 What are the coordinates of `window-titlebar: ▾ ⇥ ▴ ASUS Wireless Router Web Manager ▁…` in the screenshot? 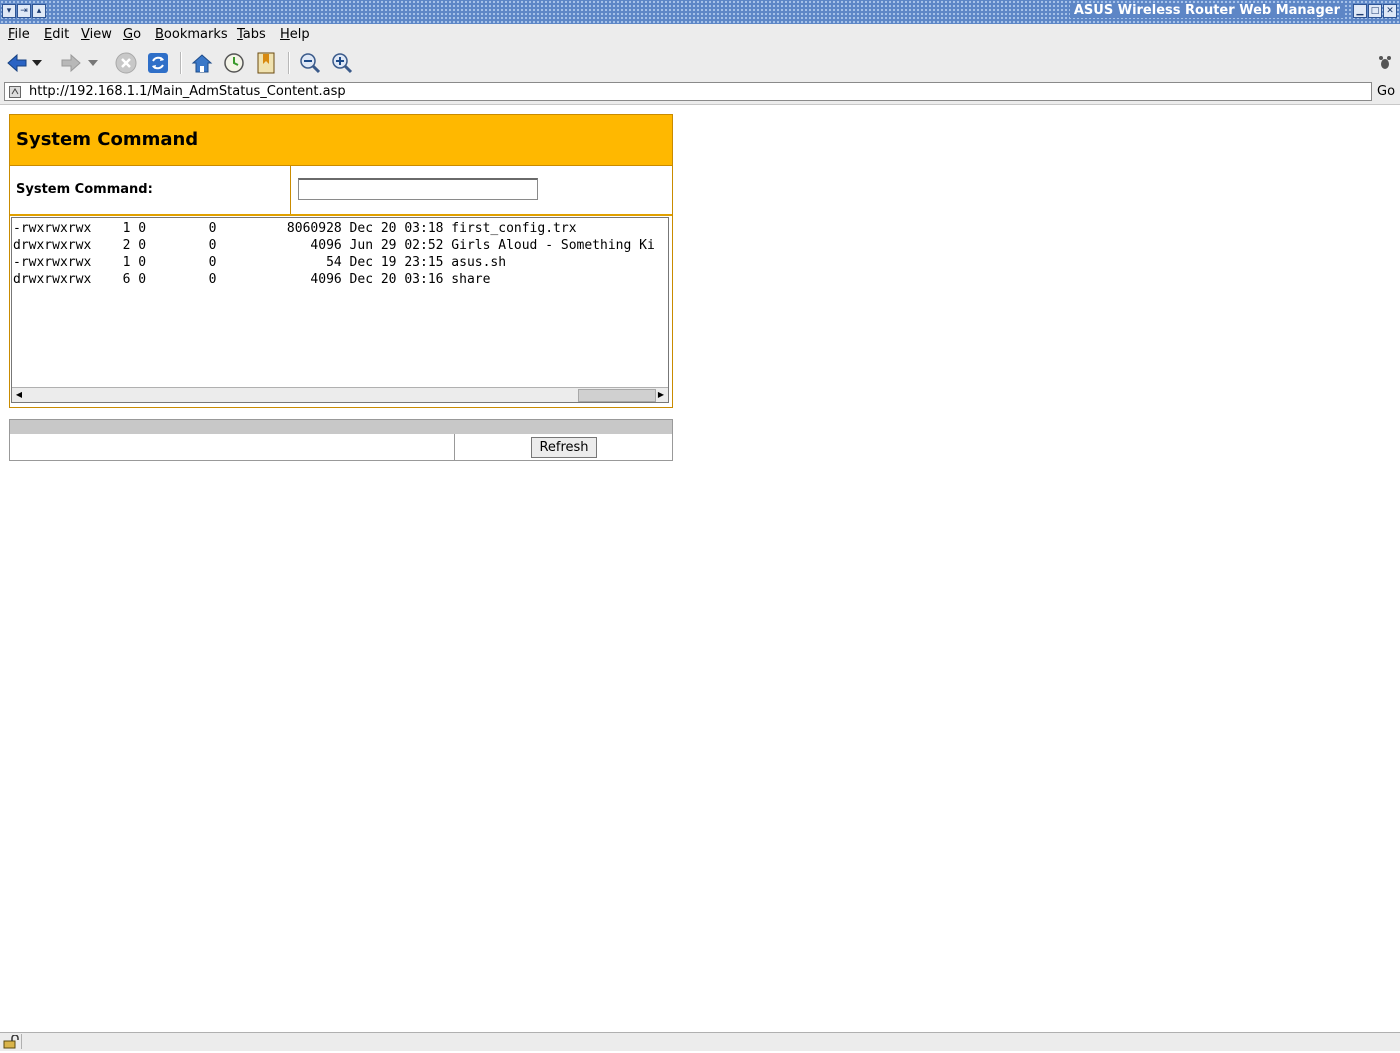 It's located at (700, 12).